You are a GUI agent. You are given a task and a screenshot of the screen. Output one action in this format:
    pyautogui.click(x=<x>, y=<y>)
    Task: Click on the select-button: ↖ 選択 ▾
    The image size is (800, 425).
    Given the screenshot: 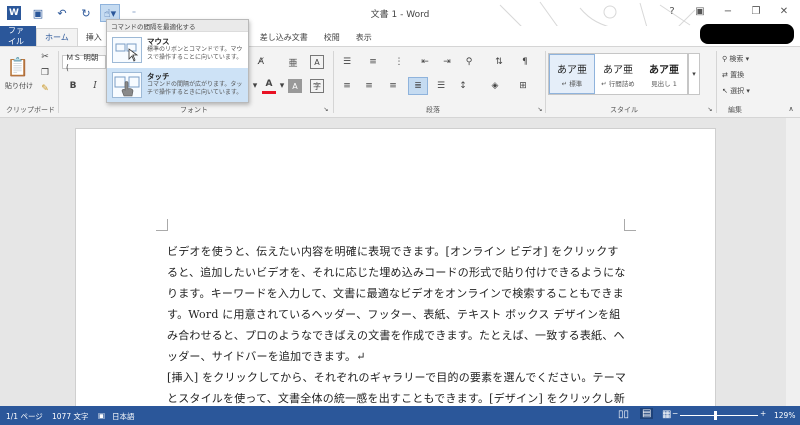 What is the action you would take?
    pyautogui.click(x=747, y=91)
    